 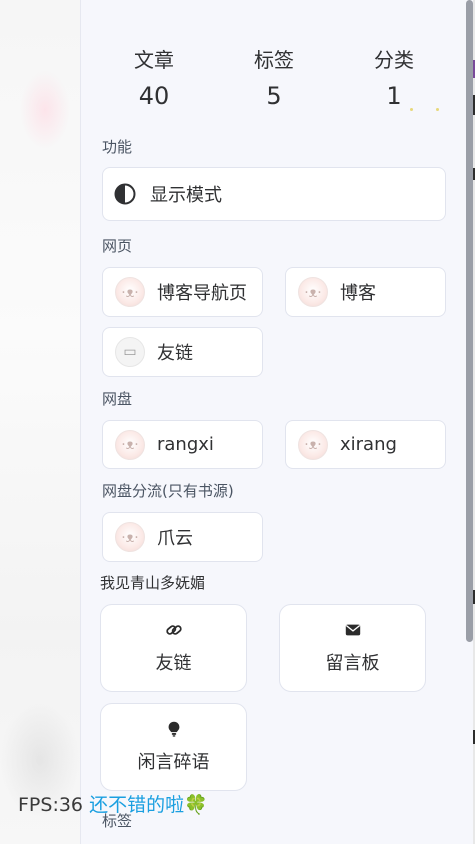 What do you see at coordinates (202, 293) in the screenshot?
I see `blog-nav-label: 博客导航页` at bounding box center [202, 293].